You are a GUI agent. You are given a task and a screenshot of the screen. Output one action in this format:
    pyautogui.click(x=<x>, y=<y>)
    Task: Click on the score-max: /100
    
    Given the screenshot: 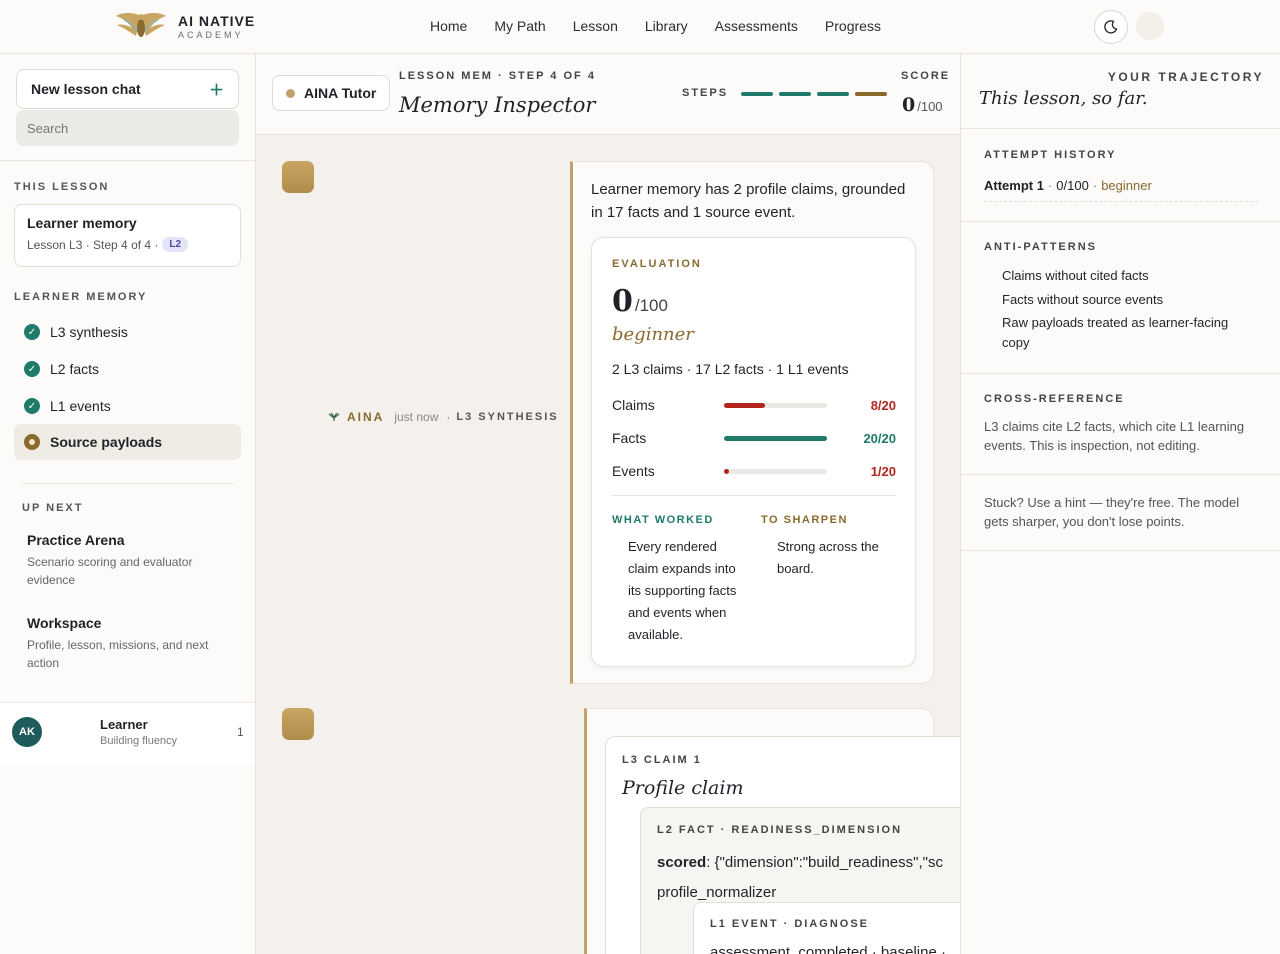 What is the action you would take?
    pyautogui.click(x=930, y=106)
    